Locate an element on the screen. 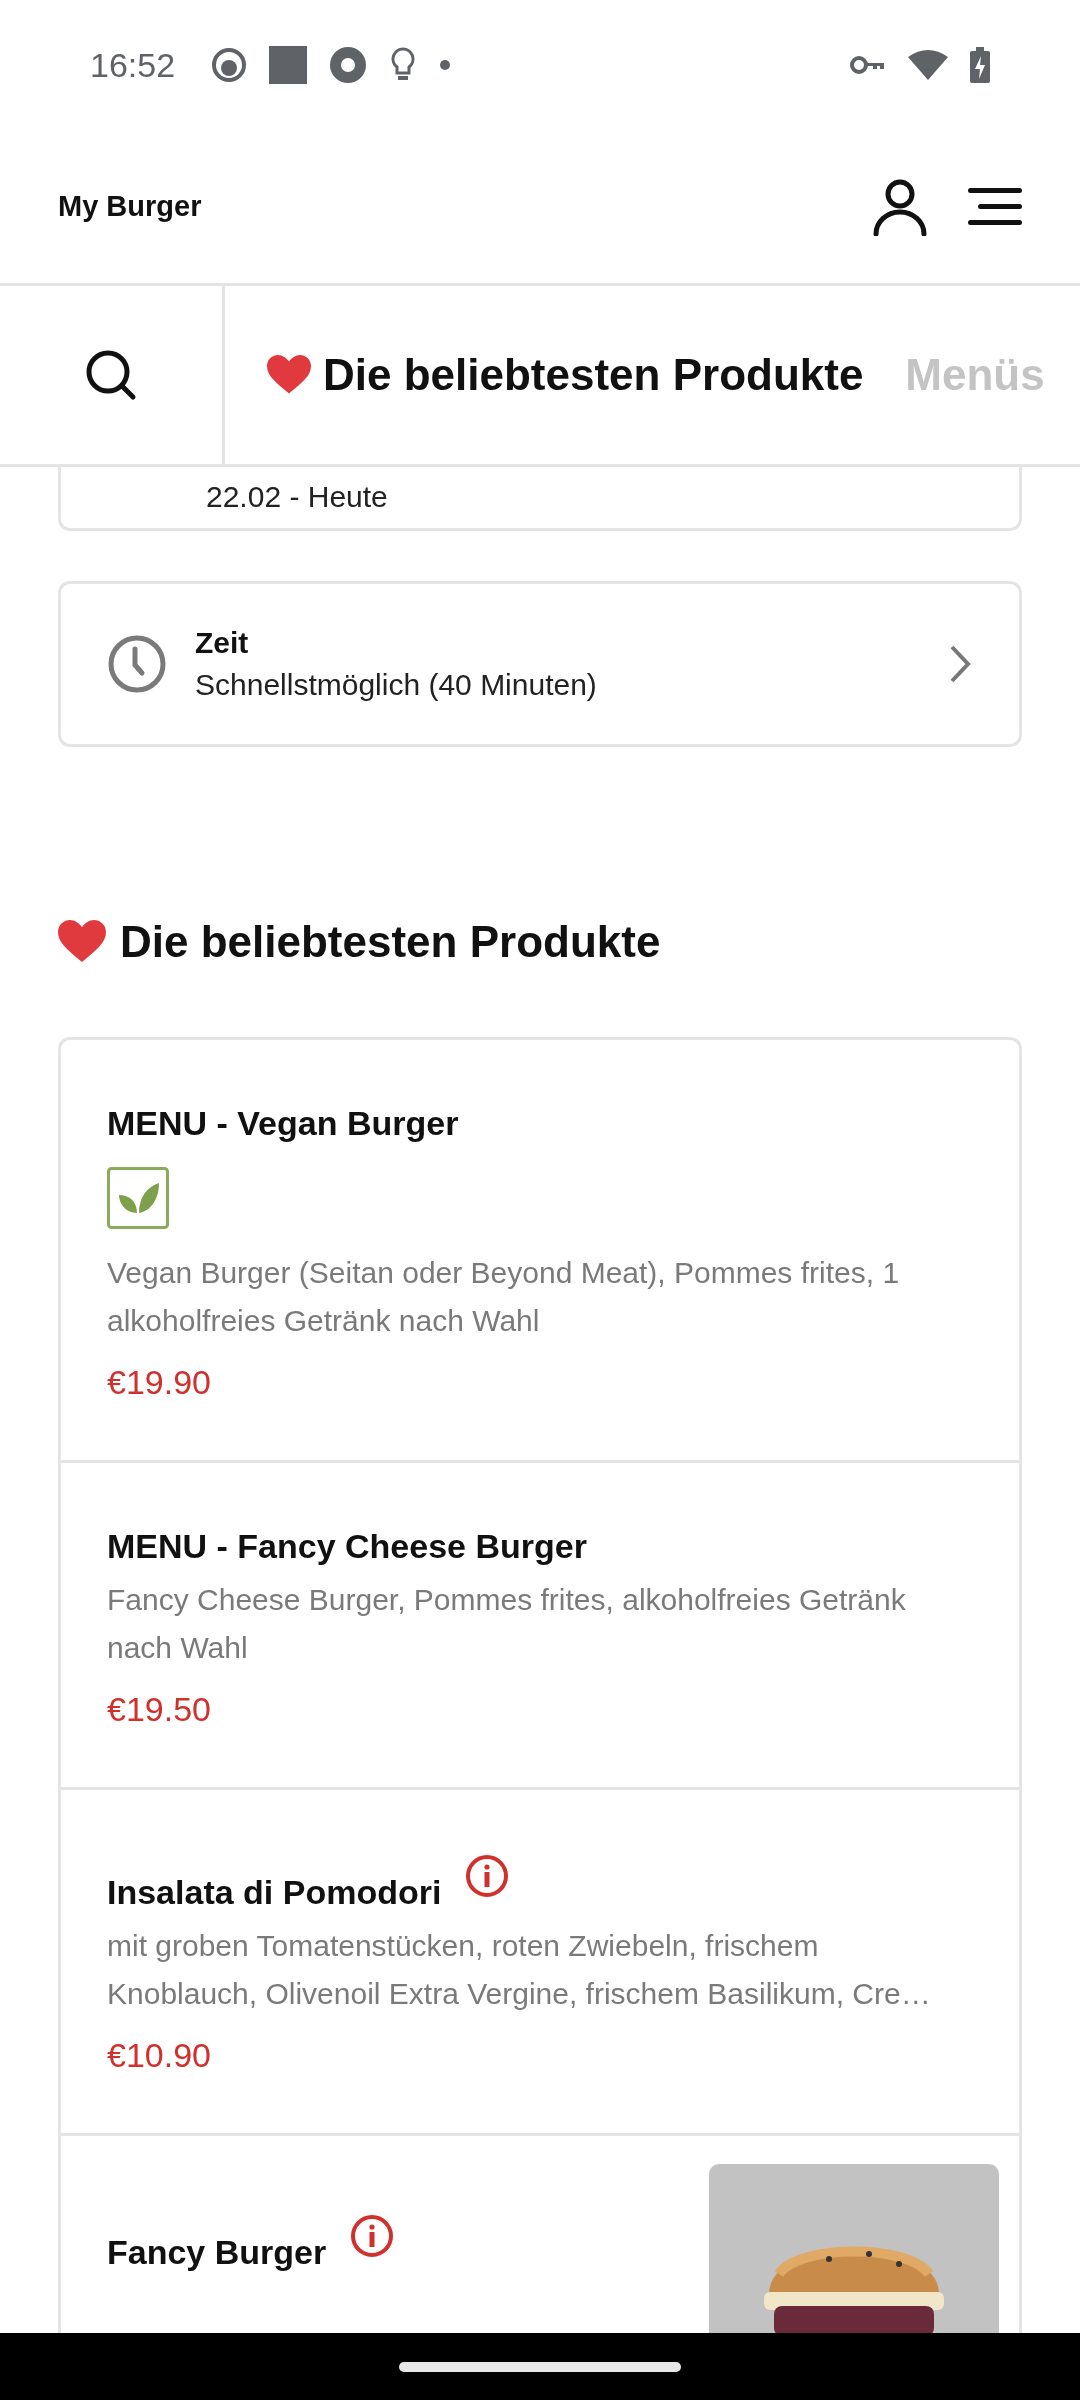 The height and width of the screenshot is (2400, 1080). user-icon is located at coordinates (900, 206).